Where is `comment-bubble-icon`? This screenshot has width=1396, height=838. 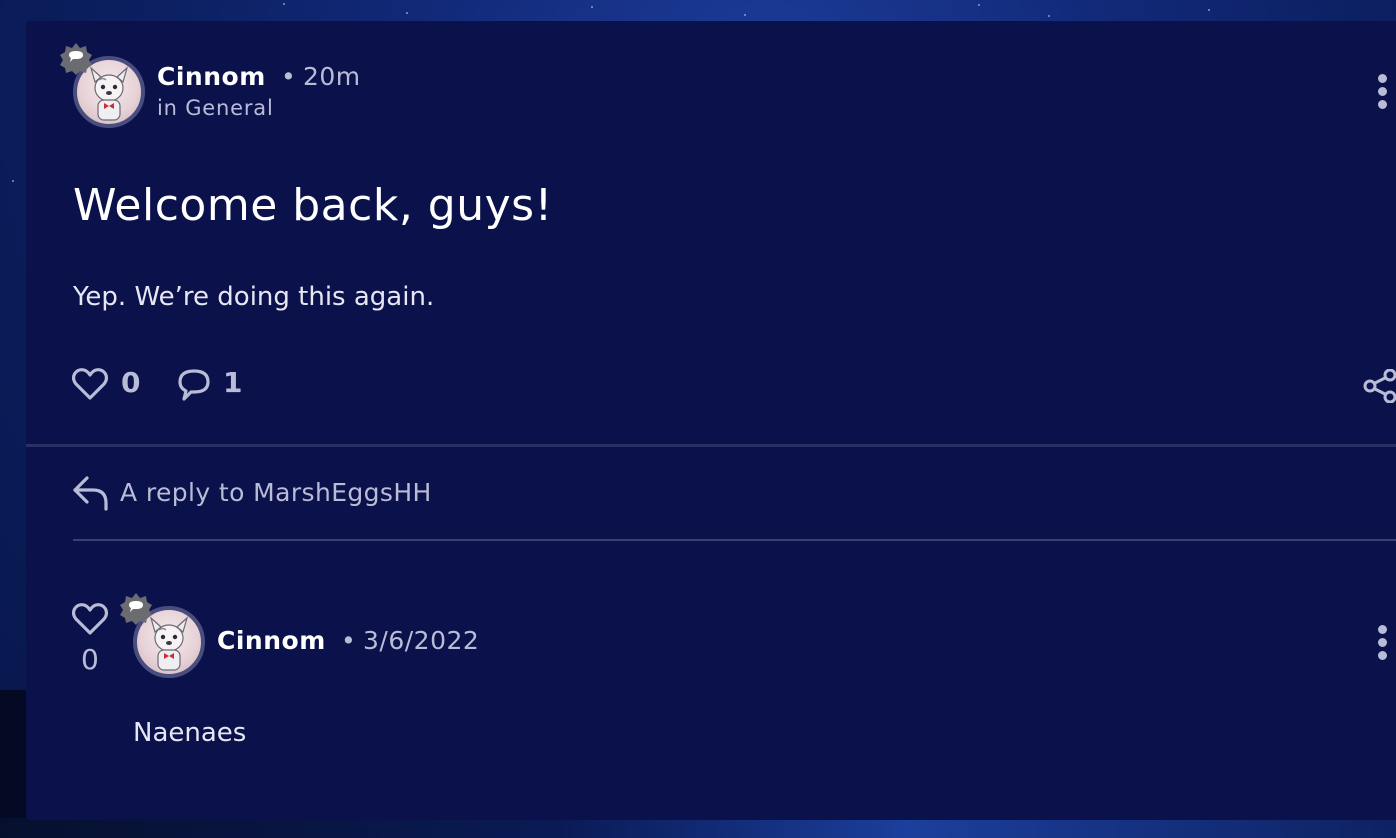
comment-bubble-icon is located at coordinates (194, 385).